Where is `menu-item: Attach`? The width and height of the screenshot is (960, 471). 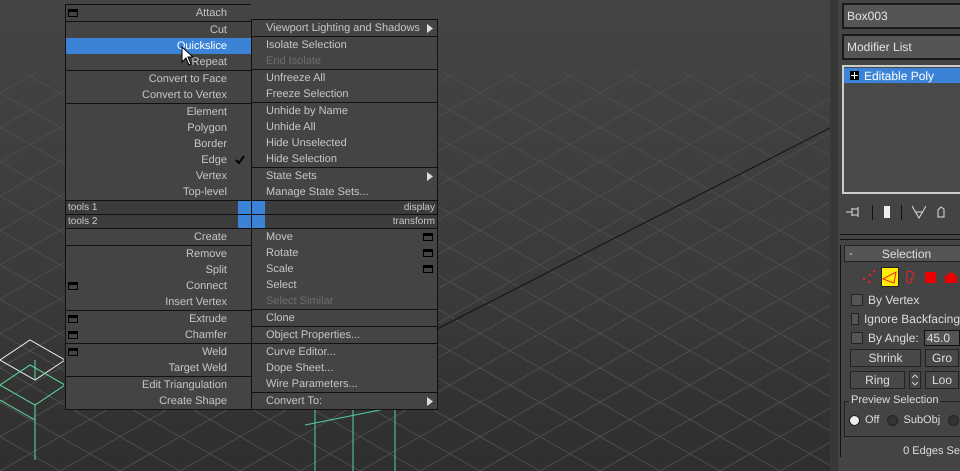
menu-item: Attach is located at coordinates (158, 13).